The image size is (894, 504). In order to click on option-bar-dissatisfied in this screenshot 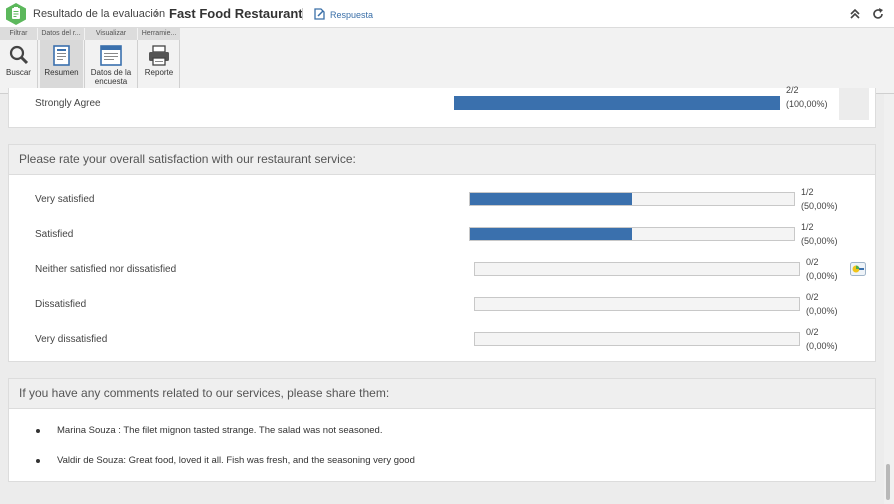, I will do `click(637, 304)`.